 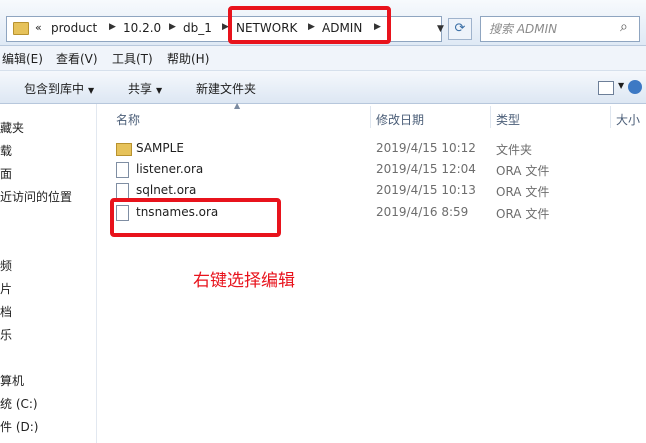 I want to click on file-modified: 2019/4/15 12:04, so click(x=426, y=169).